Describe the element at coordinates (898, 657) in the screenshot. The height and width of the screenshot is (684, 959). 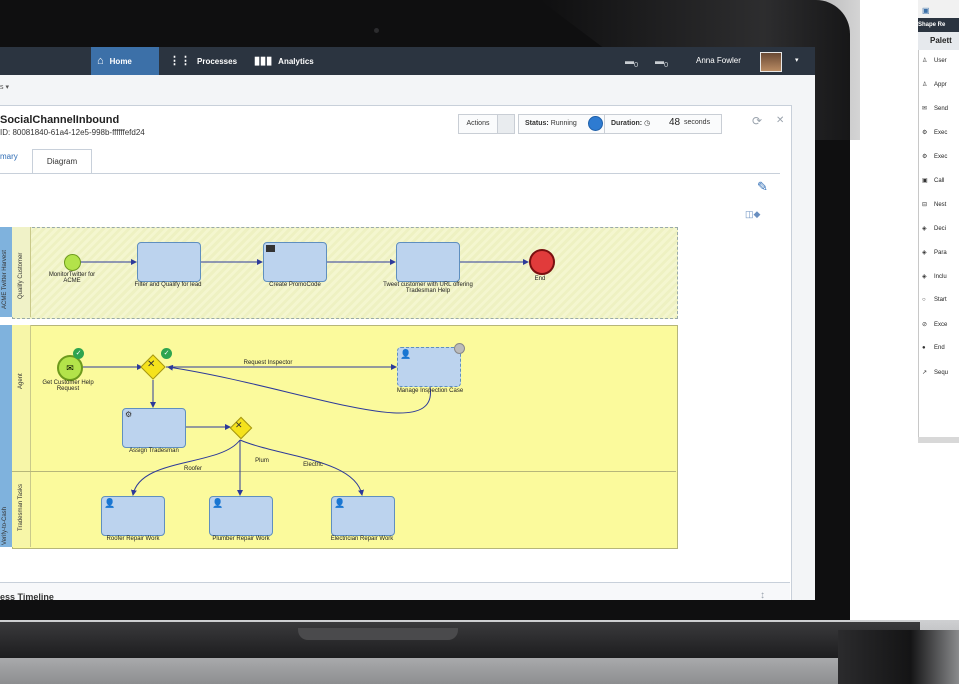
I see `laptop-edge` at that location.